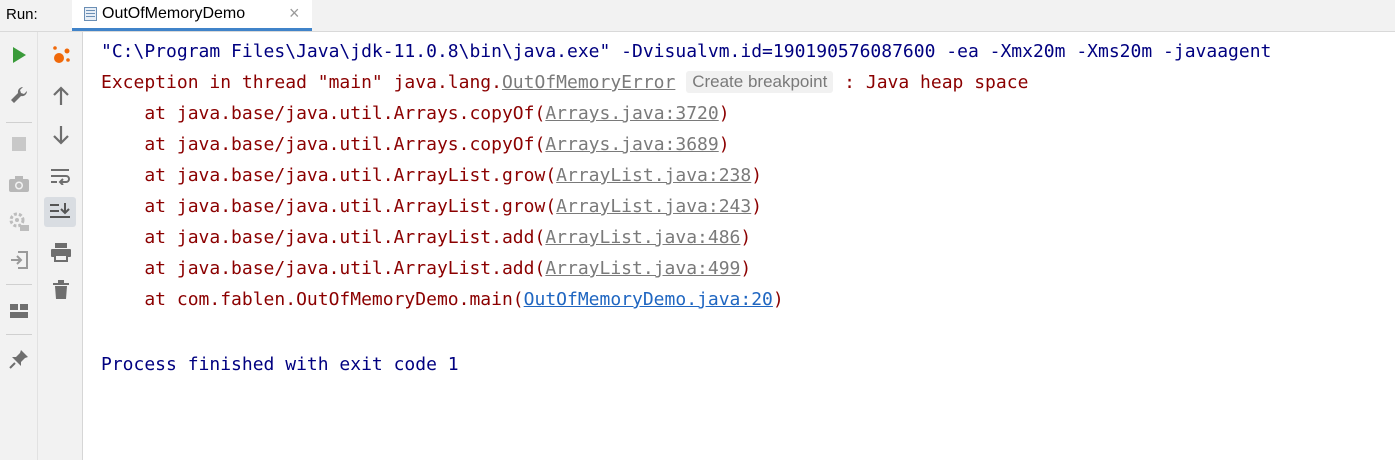 The image size is (1395, 460). What do you see at coordinates (61, 290) in the screenshot?
I see `trash-icon` at bounding box center [61, 290].